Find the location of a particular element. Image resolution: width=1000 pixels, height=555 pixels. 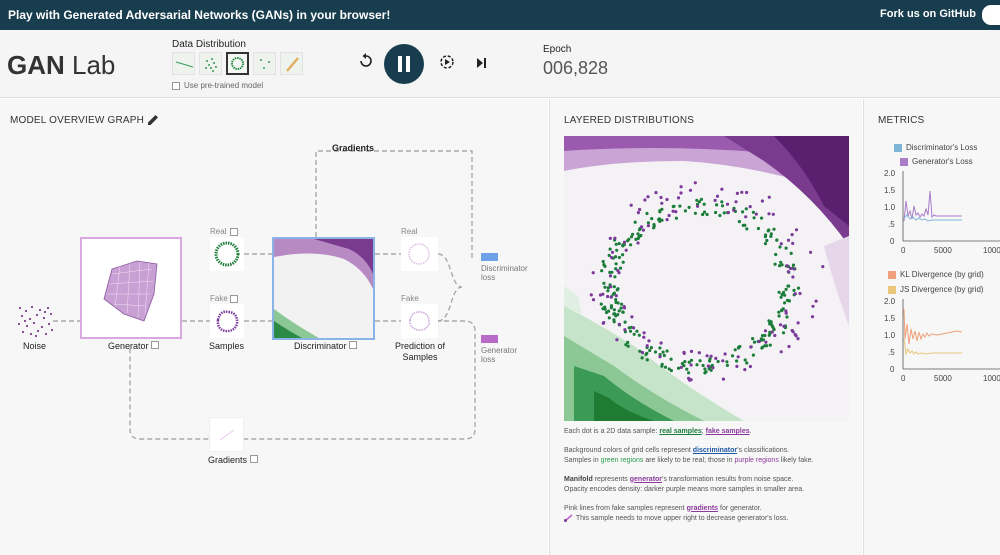

fork-github-link: Fork us on GitHub is located at coordinates (928, 14).